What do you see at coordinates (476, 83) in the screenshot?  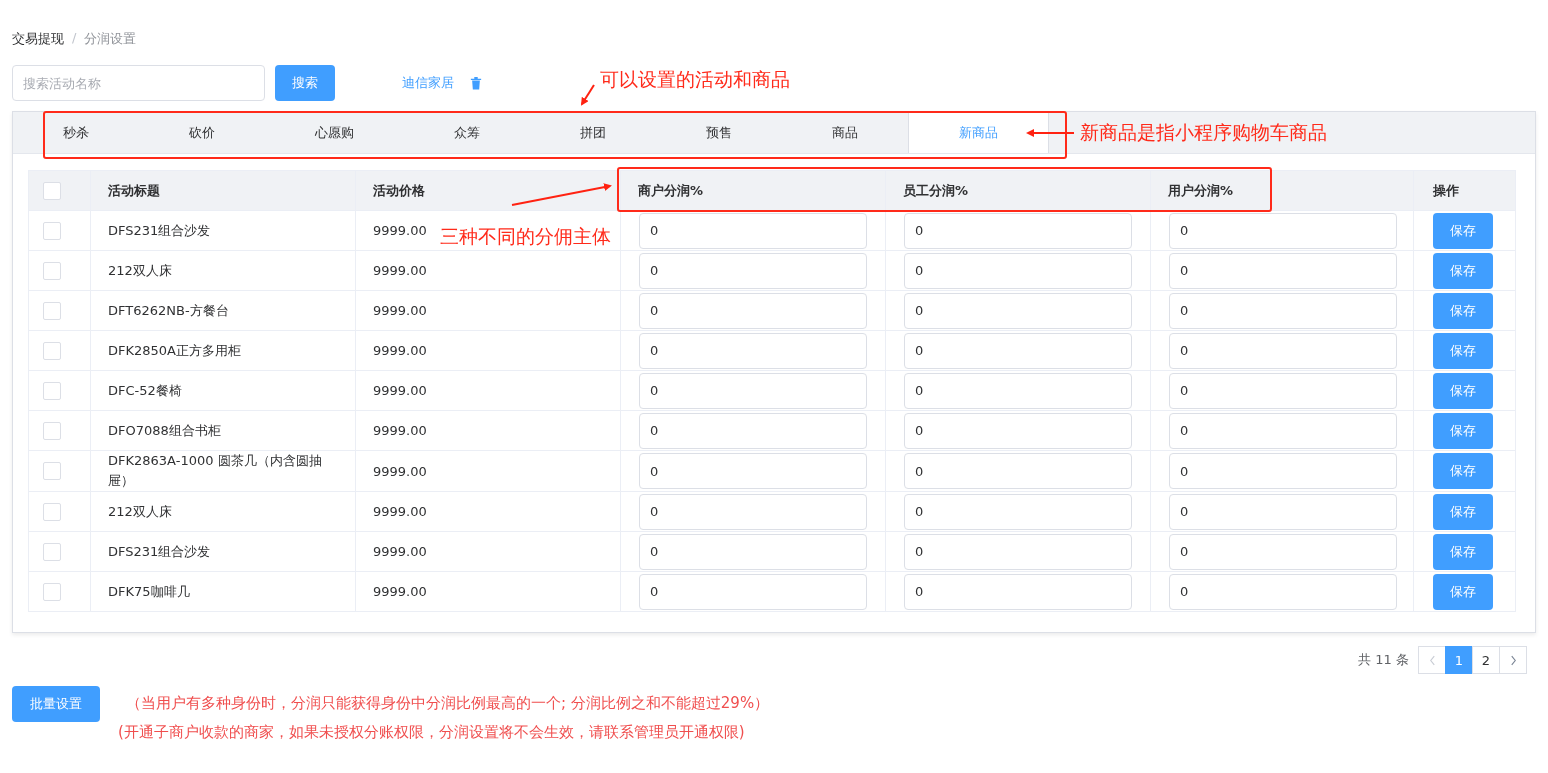 I see `trash-icon` at bounding box center [476, 83].